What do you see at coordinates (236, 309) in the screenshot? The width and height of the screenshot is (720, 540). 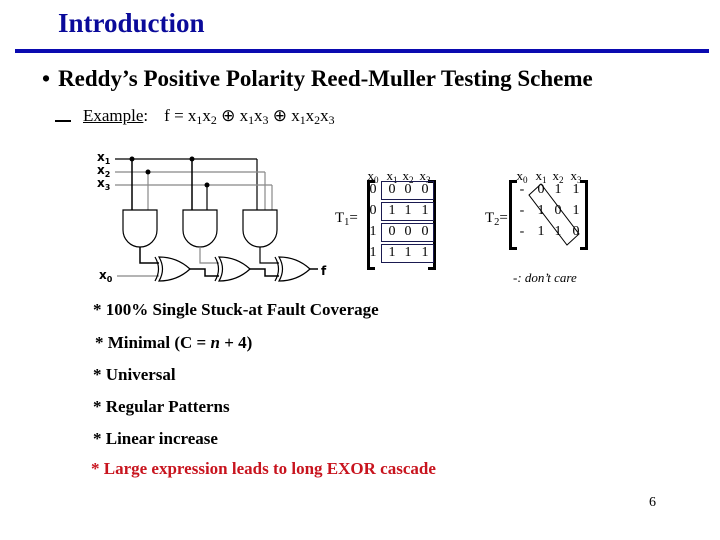 I see `feature-item: * 100% Single Stuck-at Fault Coverage` at bounding box center [236, 309].